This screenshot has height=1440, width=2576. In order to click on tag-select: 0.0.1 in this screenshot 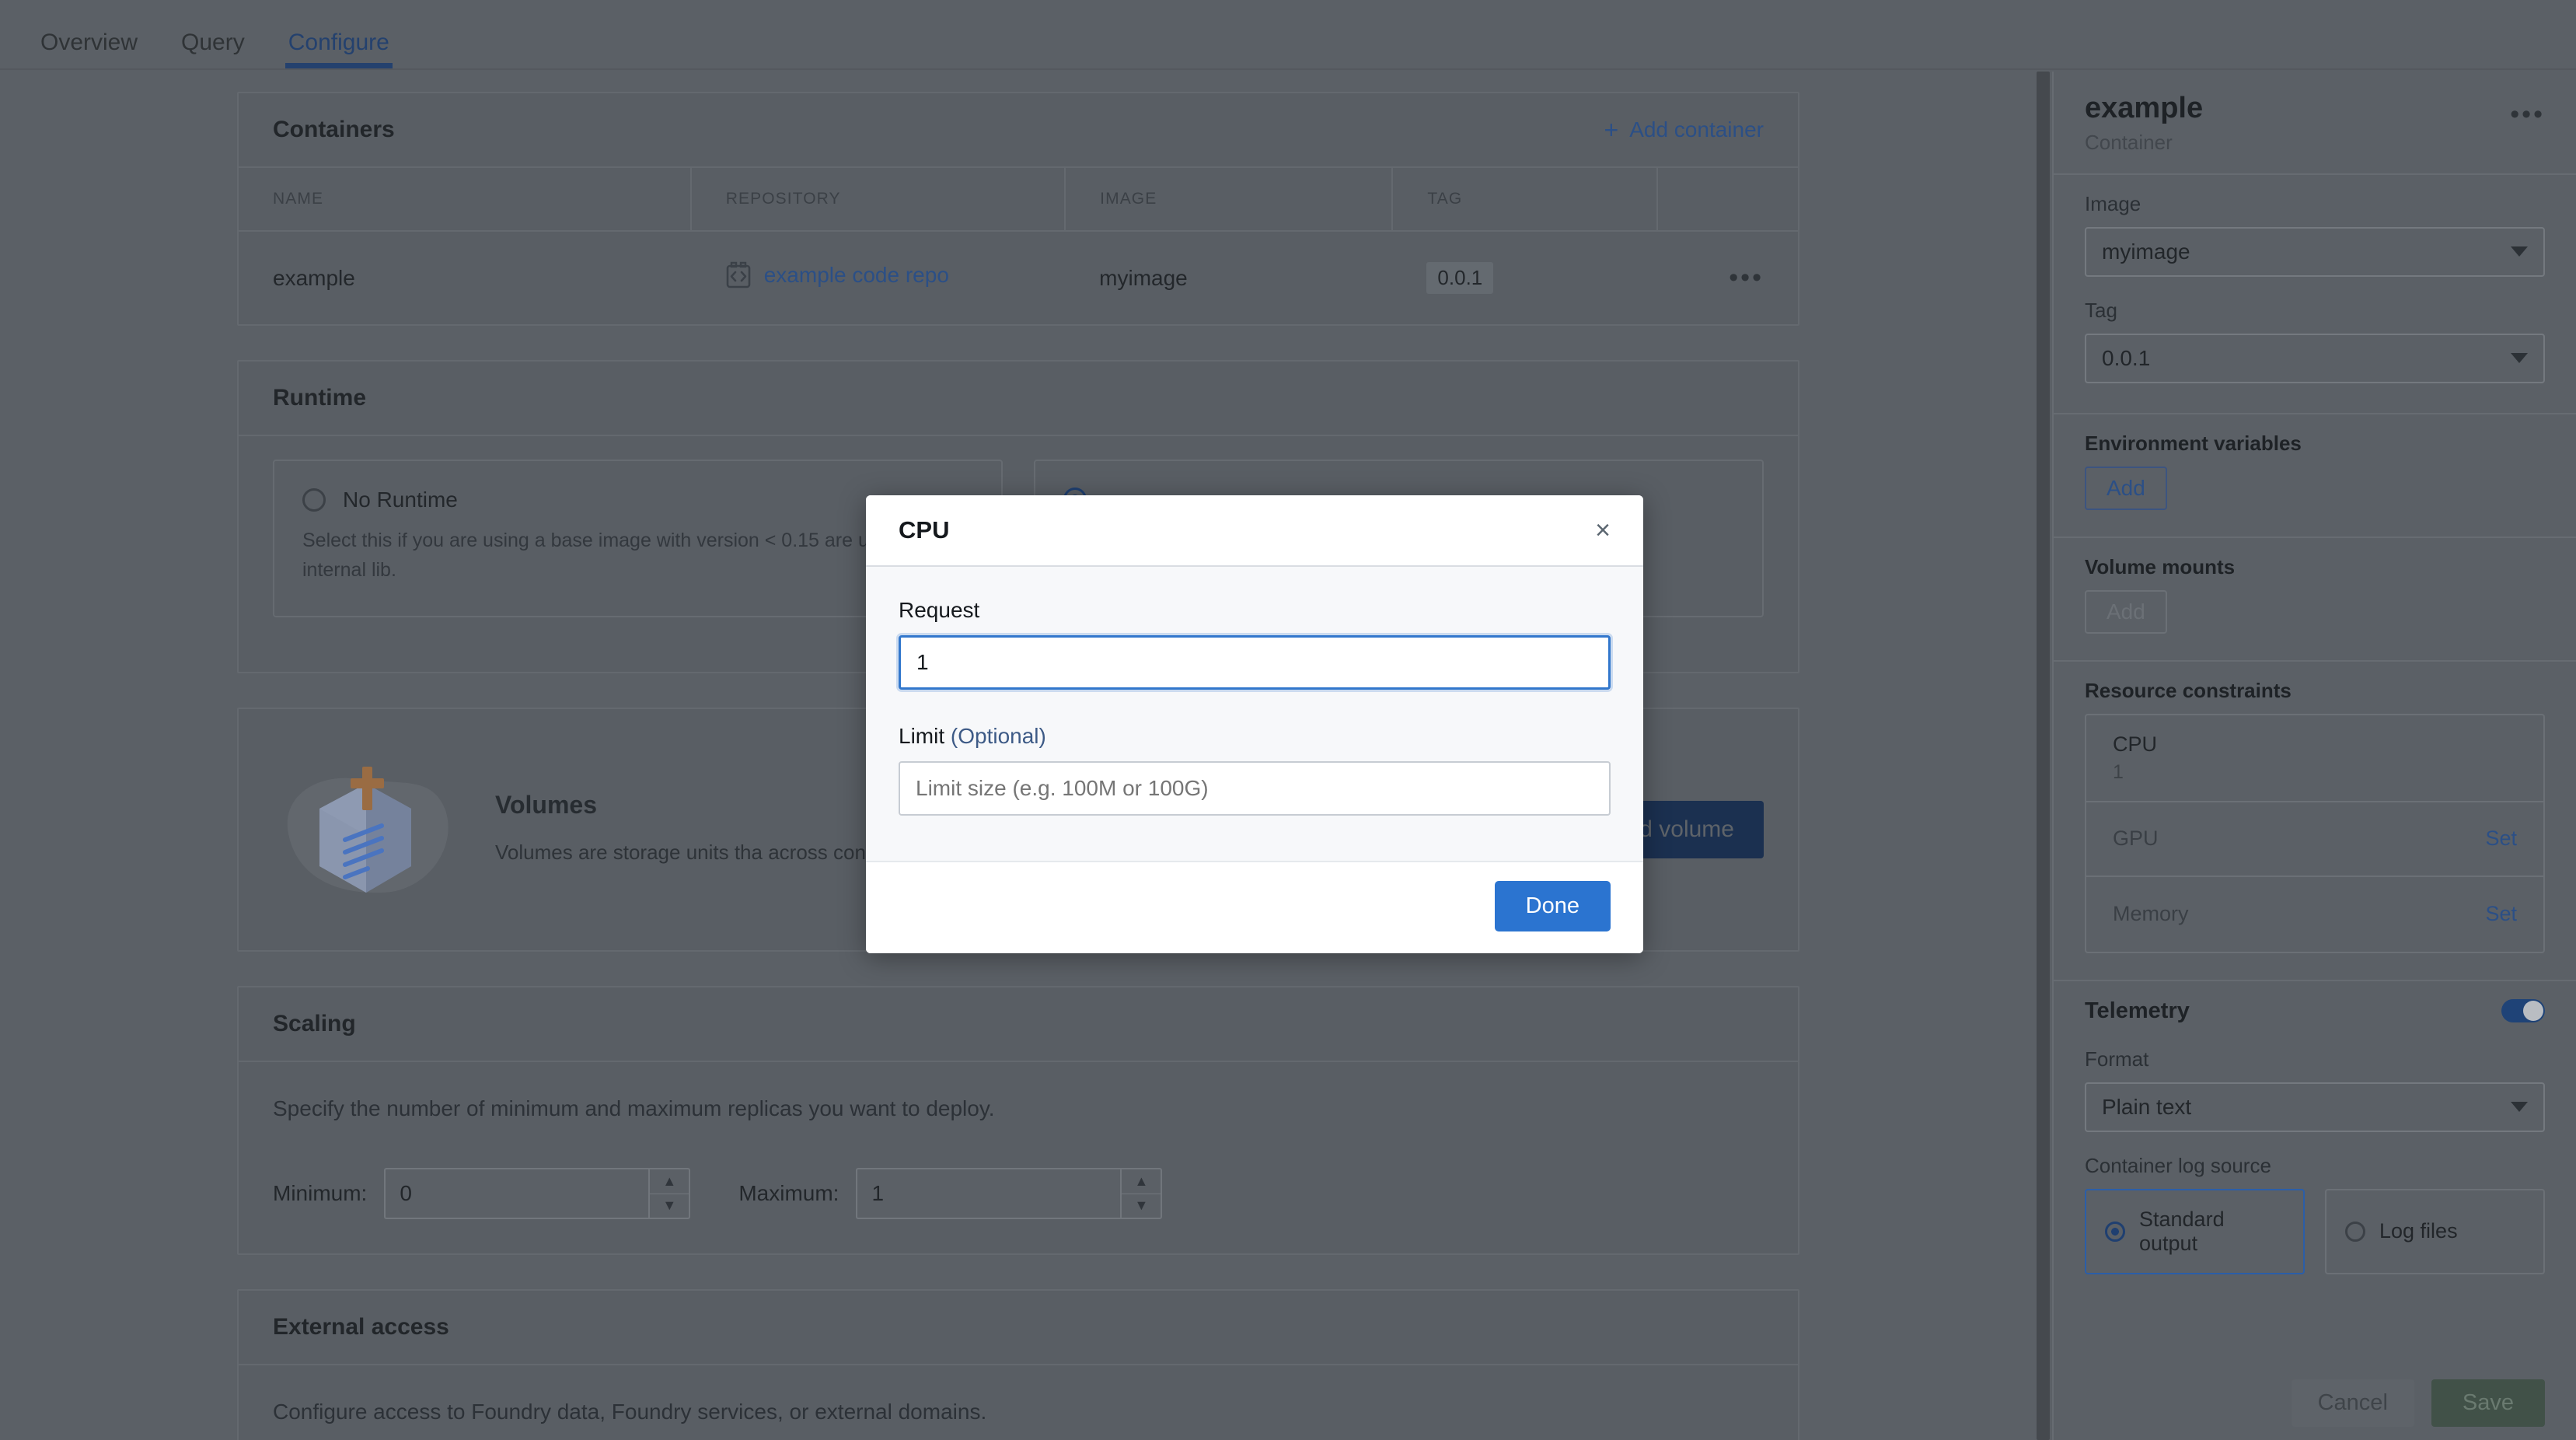, I will do `click(2315, 358)`.